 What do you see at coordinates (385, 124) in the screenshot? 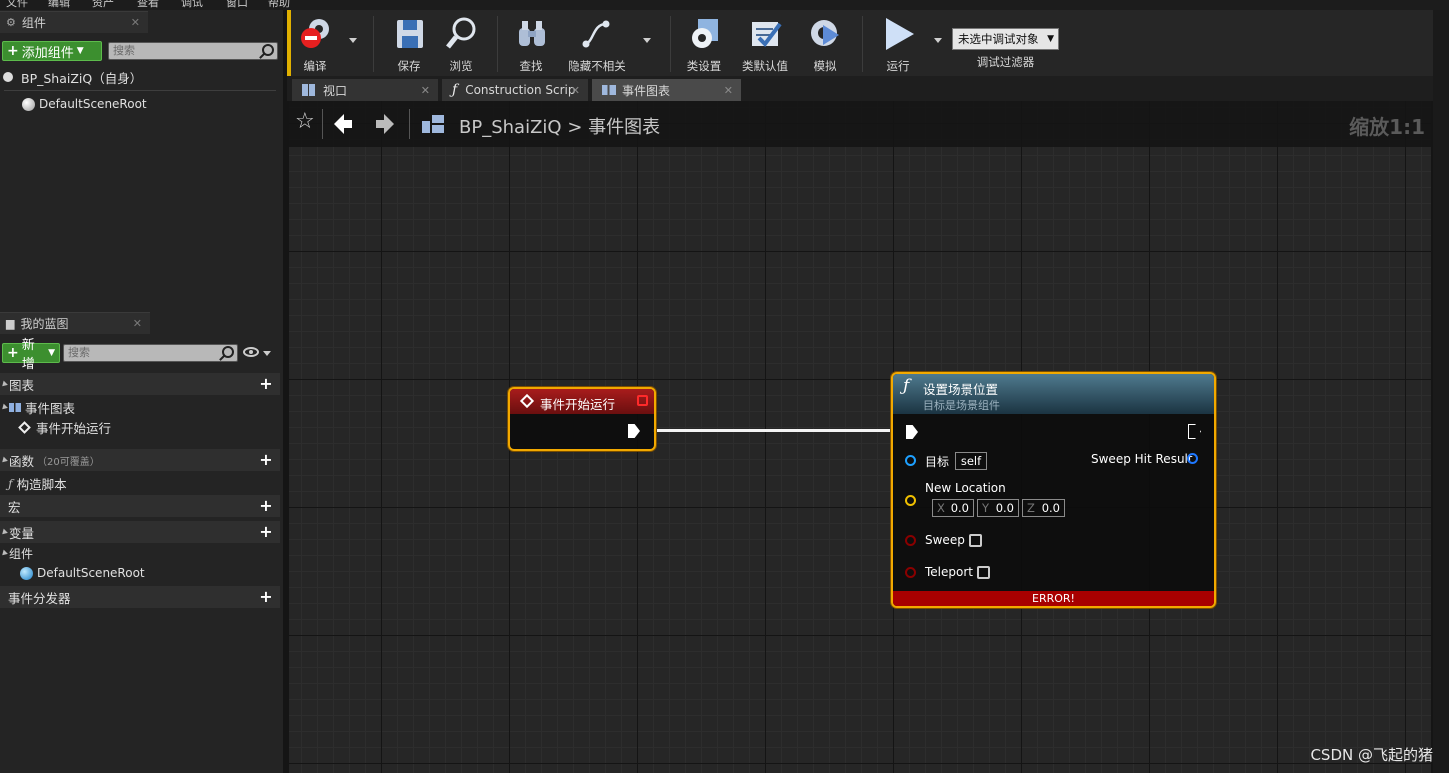
I see `forward-arrow-icon` at bounding box center [385, 124].